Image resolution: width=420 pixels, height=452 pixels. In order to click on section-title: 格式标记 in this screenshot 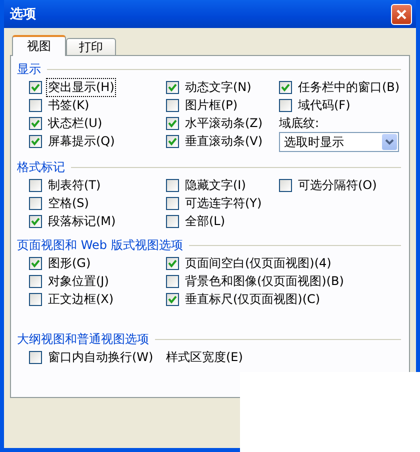, I will do `click(41, 167)`.